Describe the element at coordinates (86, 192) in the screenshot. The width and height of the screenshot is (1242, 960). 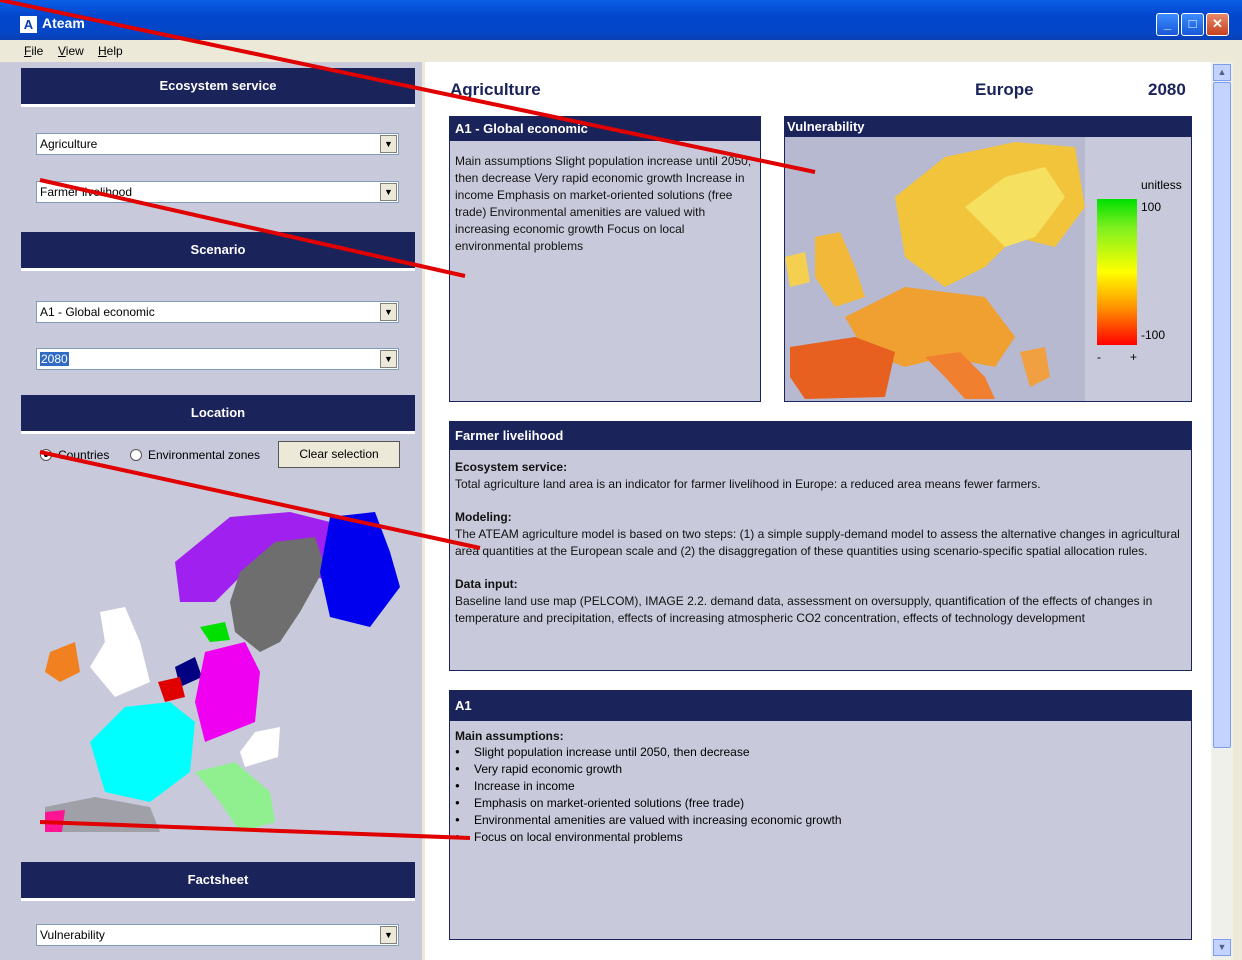
I see `service-select-value: Farmer livelihood` at that location.